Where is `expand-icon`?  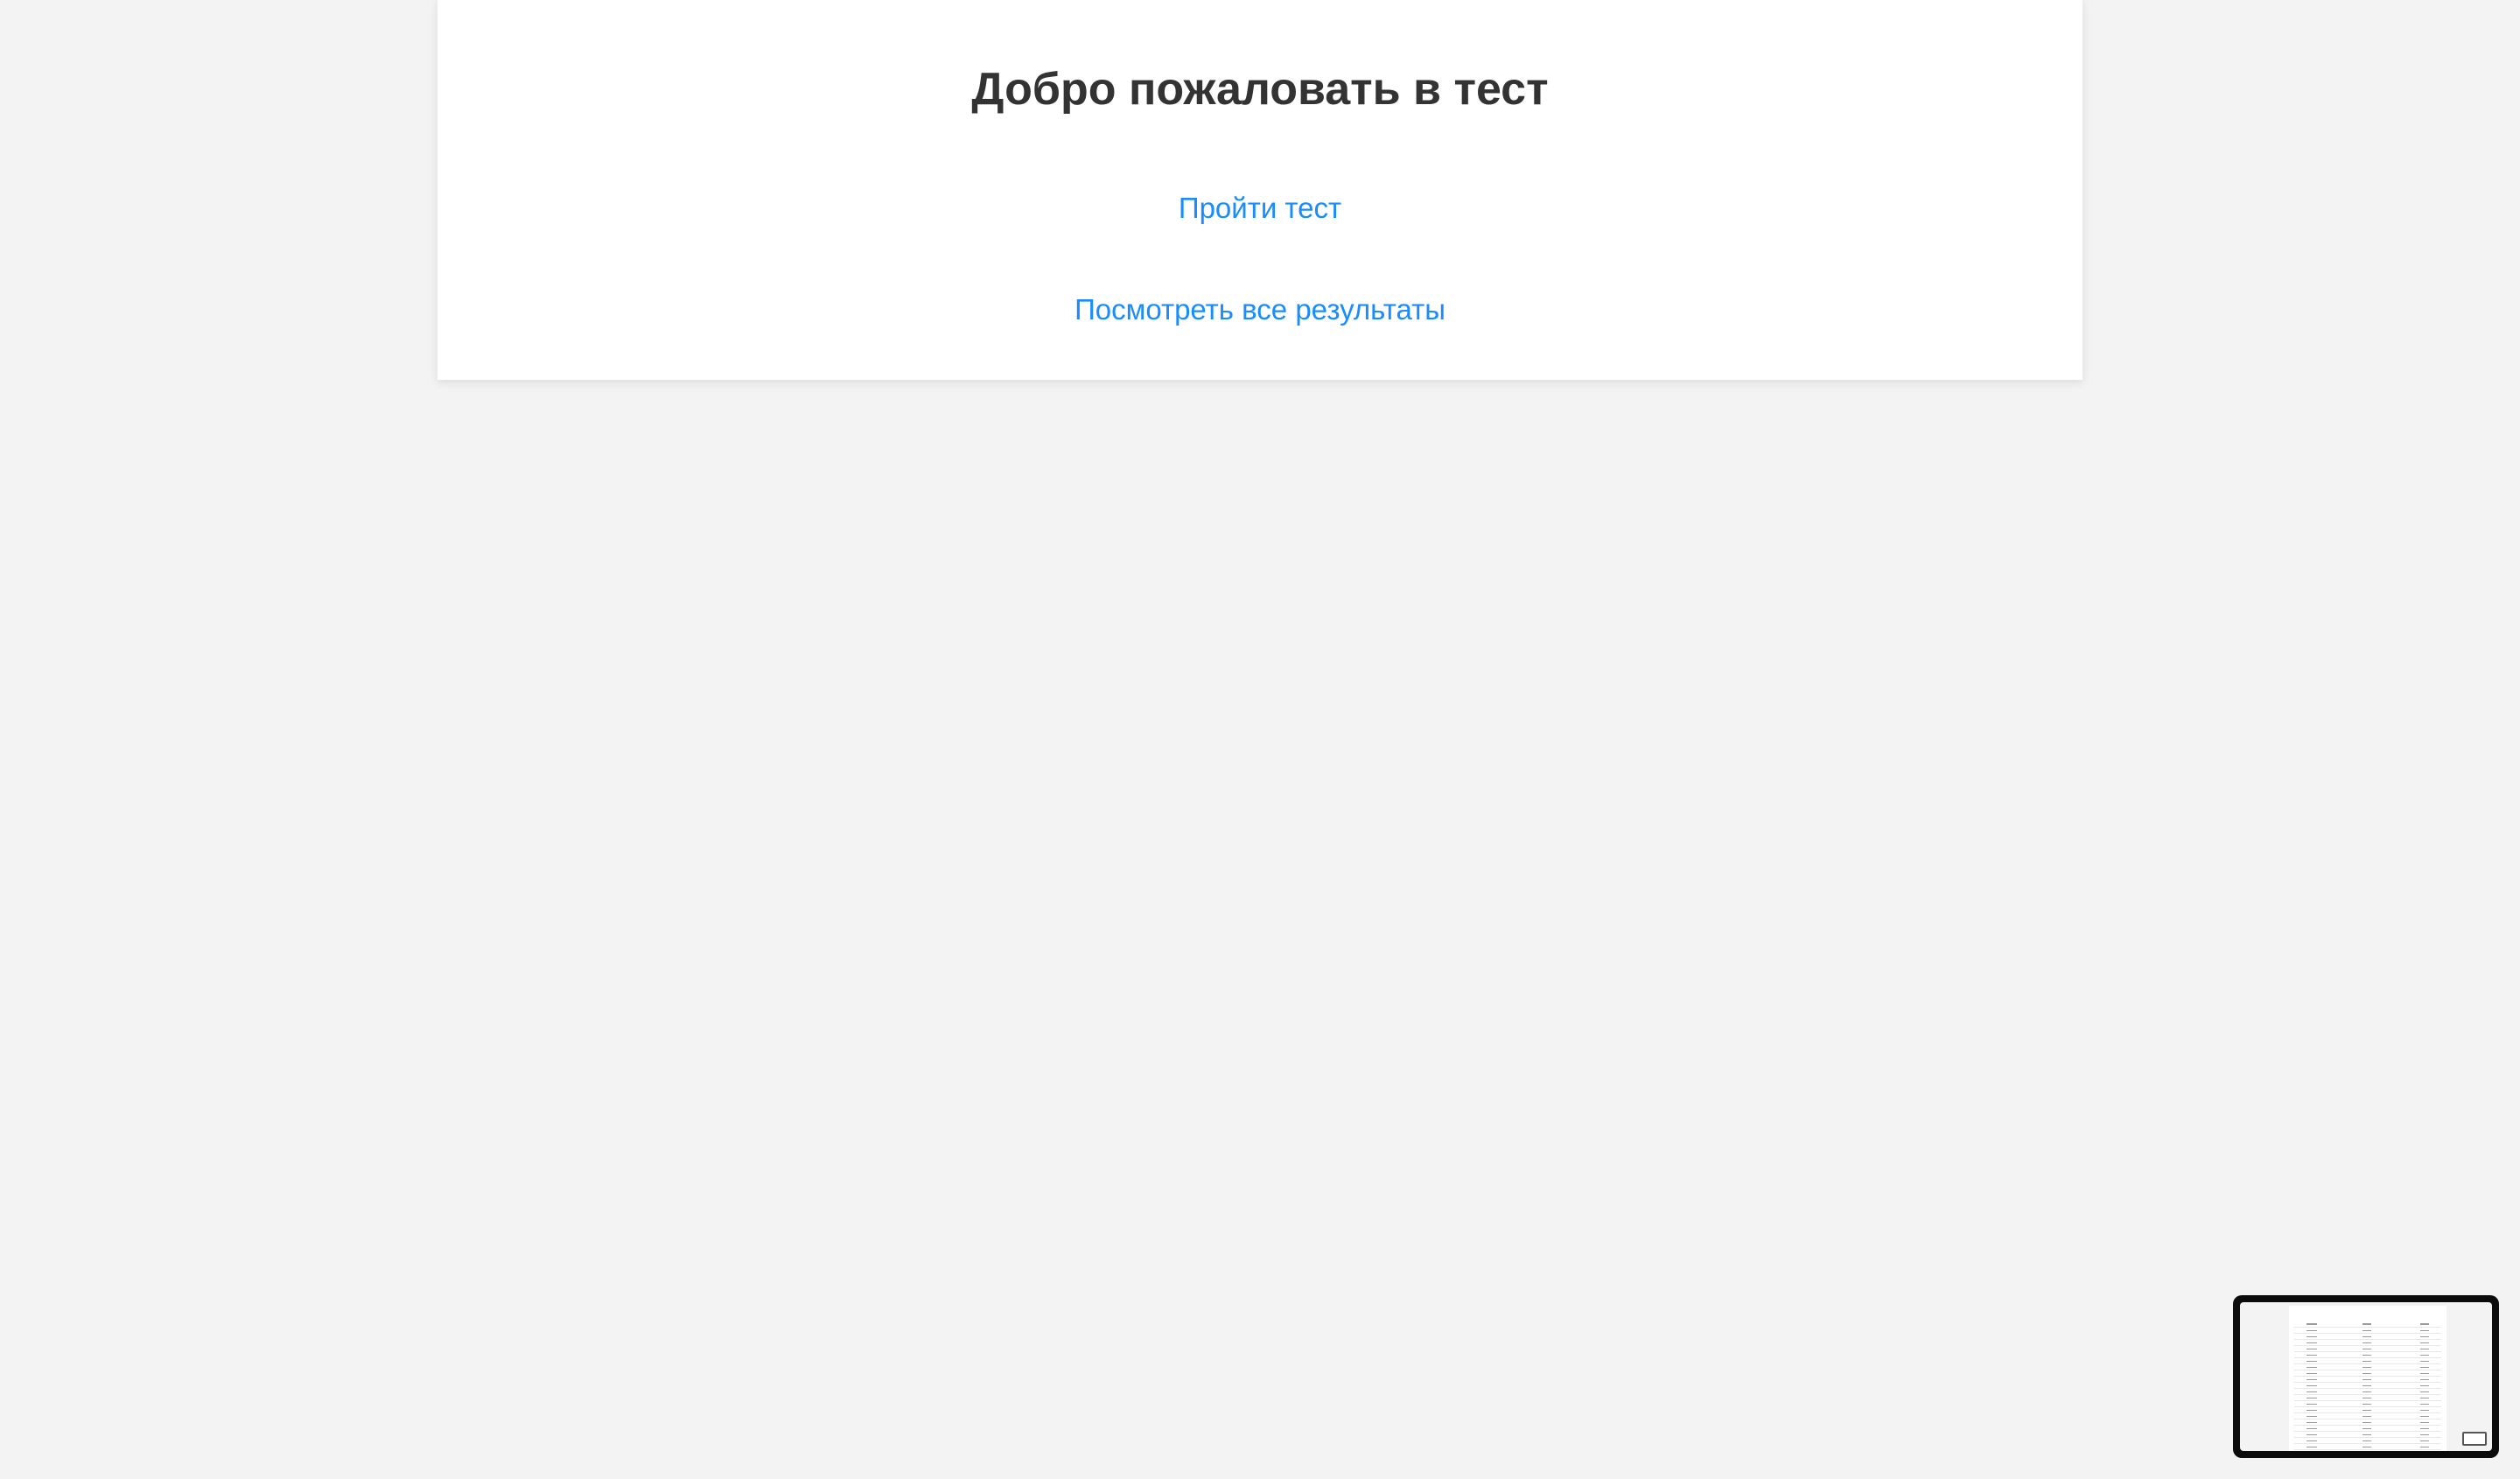 expand-icon is located at coordinates (2474, 1439).